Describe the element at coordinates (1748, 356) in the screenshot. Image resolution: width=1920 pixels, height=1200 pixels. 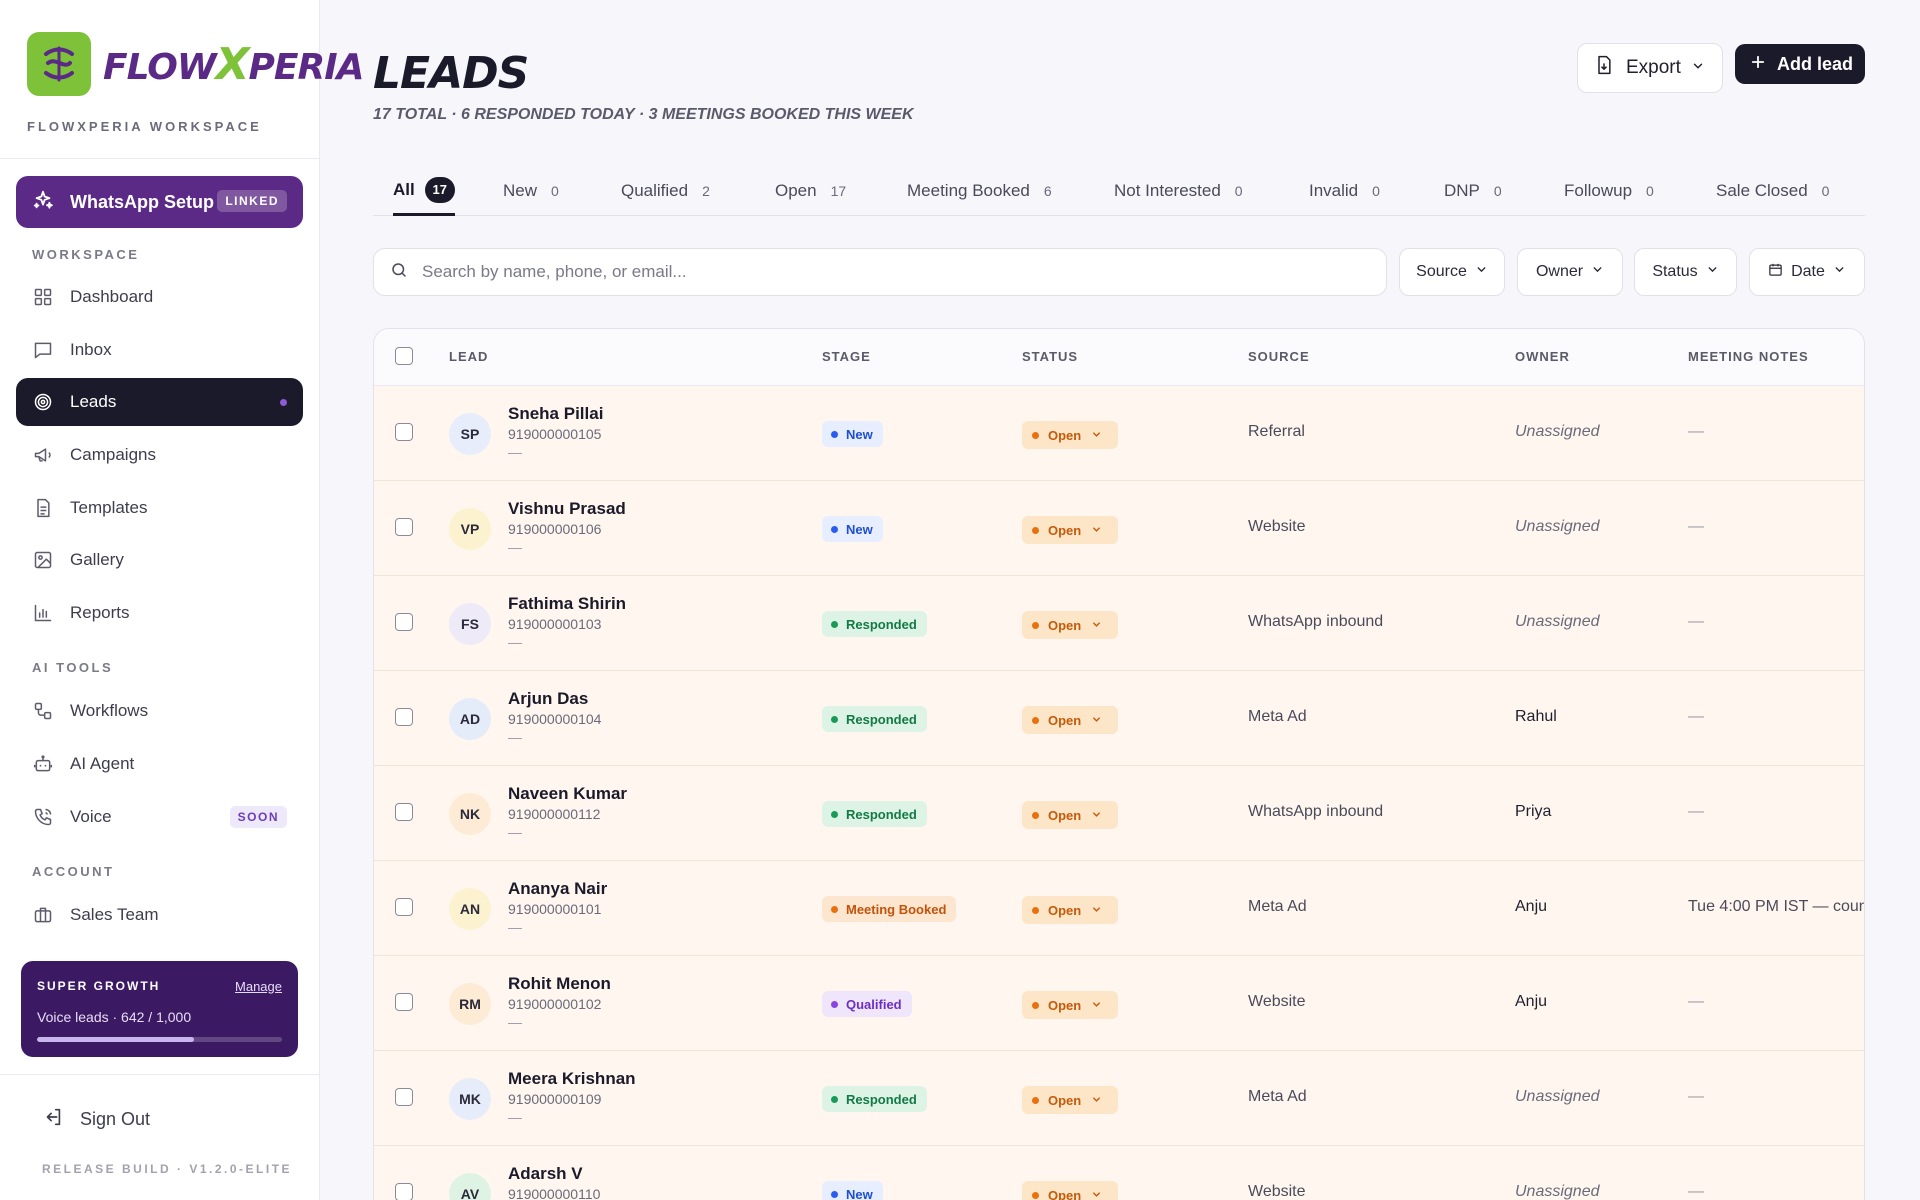
I see `column-header-meeting-notes: MEETING NOTES` at that location.